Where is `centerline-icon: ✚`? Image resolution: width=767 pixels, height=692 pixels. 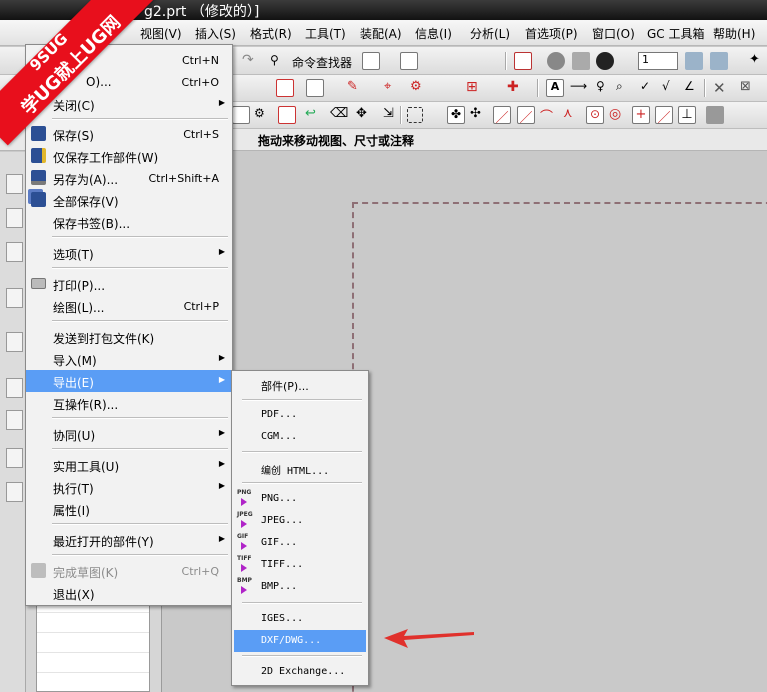
centerline-icon: ✚ is located at coordinates (516, 88).